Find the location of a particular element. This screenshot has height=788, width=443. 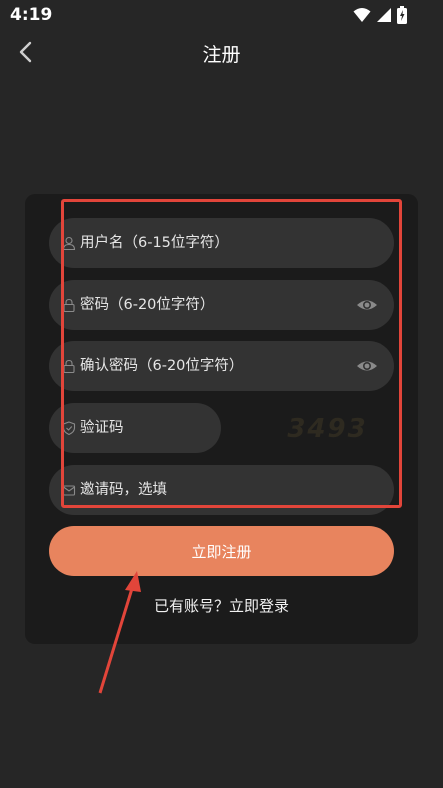

invite-icon is located at coordinates (69, 490).